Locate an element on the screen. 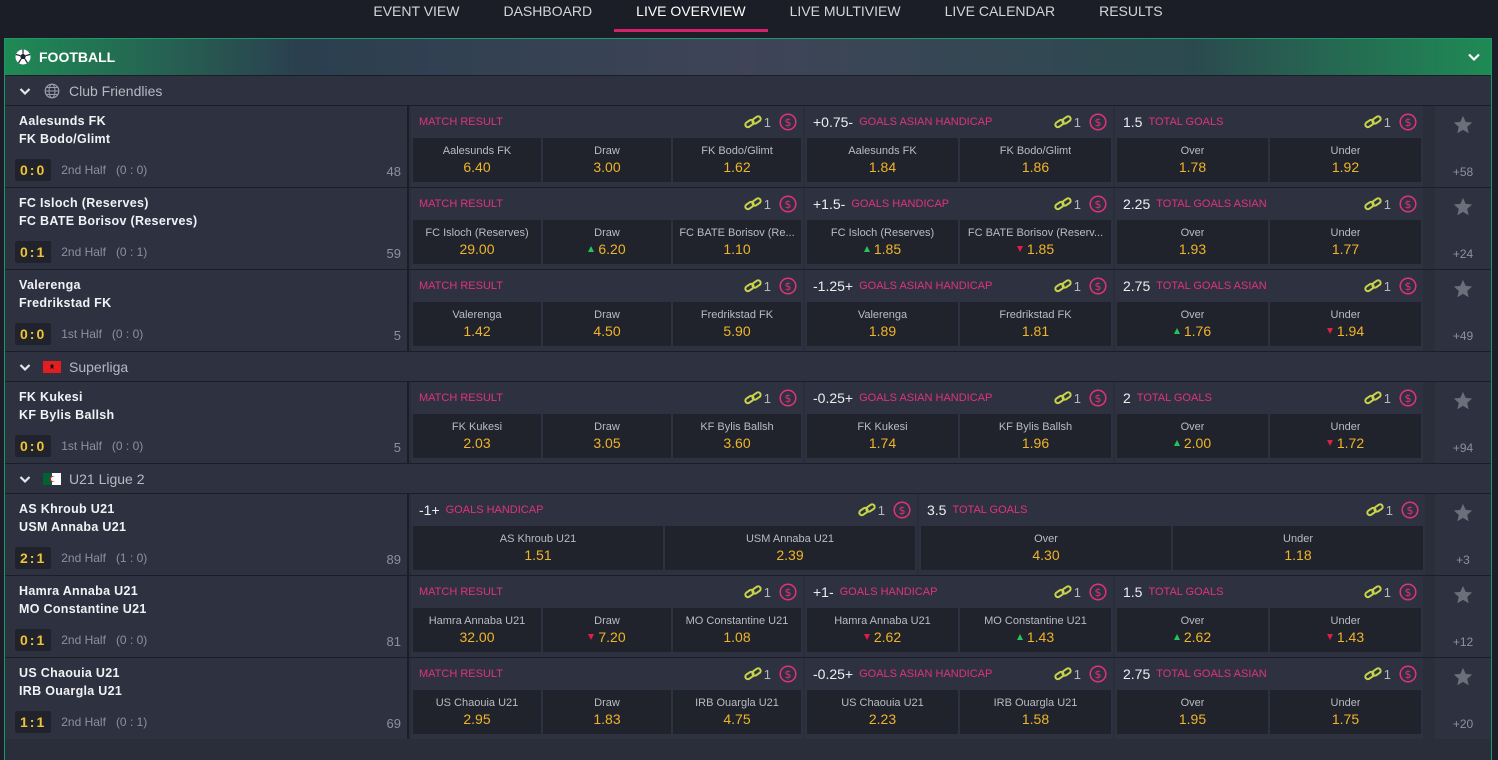 This screenshot has height=760, width=1498. odds-button: MO Constantine U21 1.43 is located at coordinates (1035, 630).